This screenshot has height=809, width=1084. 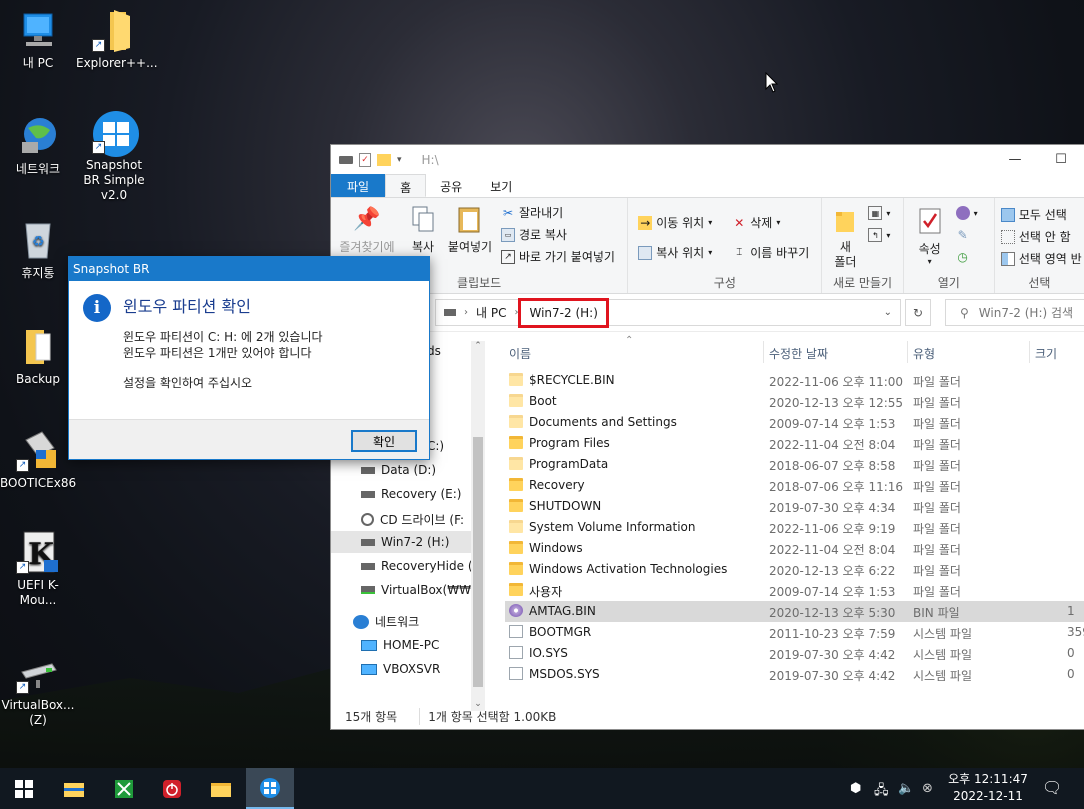 I want to click on notification-icon: 🗨, so click(x=1052, y=787).